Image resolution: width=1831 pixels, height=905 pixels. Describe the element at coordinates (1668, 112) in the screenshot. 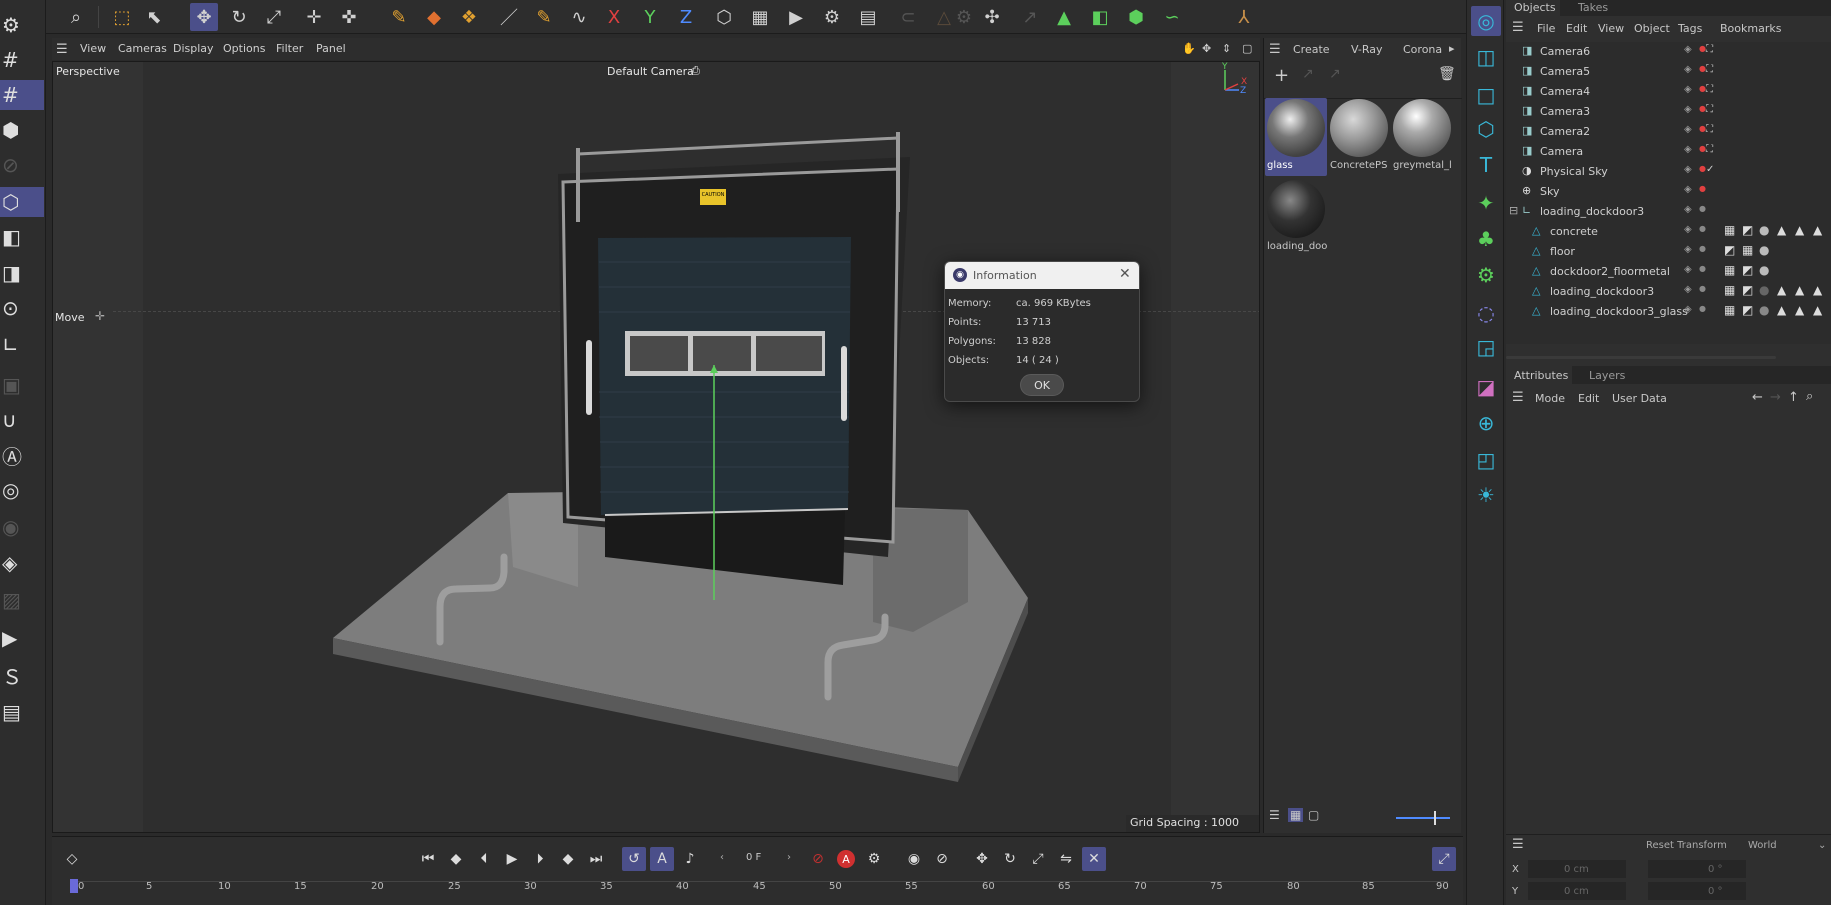

I see `object-row-camera3: ◨ Camera3 ◈ ● ⛶` at that location.